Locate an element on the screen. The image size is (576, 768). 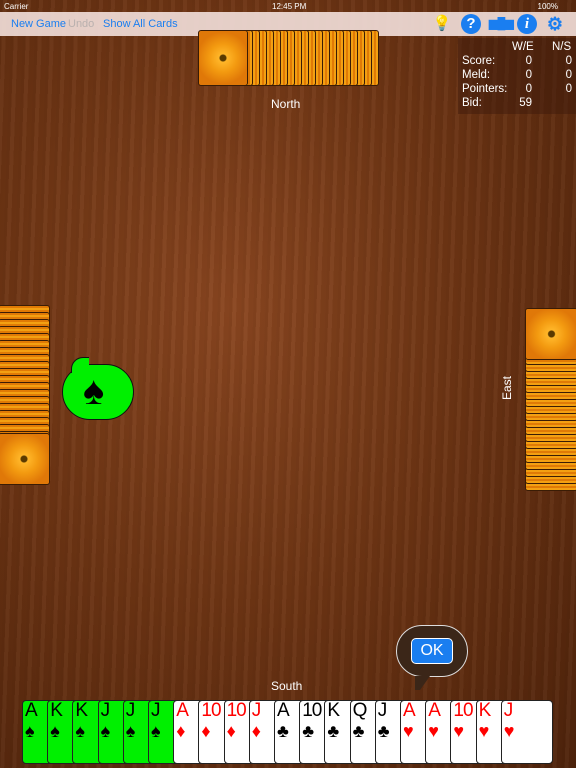
north-label: North is located at coordinates (286, 104).